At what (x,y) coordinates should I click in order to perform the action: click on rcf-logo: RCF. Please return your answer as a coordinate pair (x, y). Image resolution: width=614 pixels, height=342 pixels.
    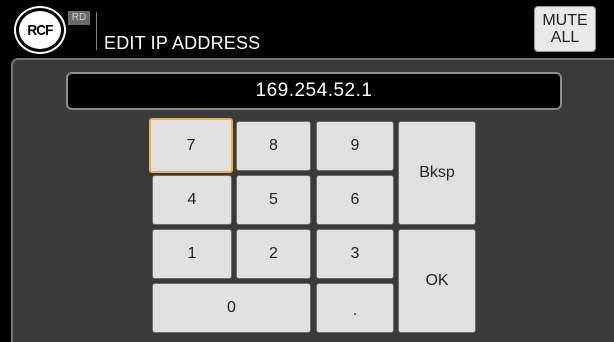
    Looking at the image, I should click on (40, 30).